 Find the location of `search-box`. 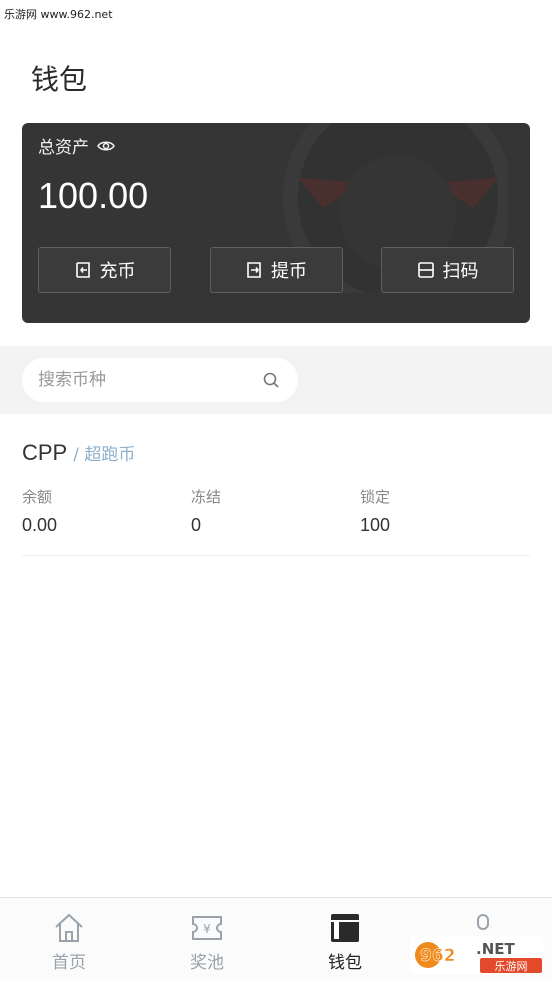

search-box is located at coordinates (160, 380).